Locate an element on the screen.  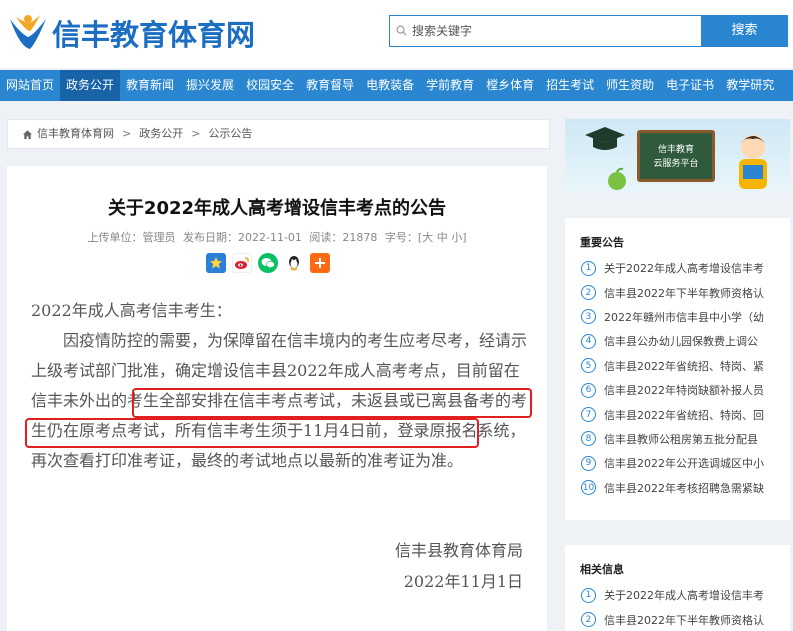
chalkboard: 信丰教育 云服务平台 is located at coordinates (676, 156).